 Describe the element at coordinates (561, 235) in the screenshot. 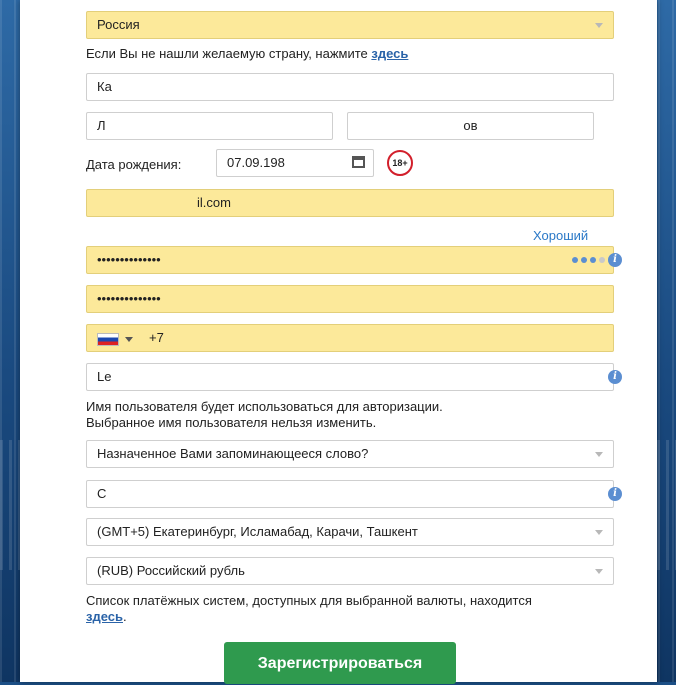

I see `password-strength-label: Хороший` at that location.